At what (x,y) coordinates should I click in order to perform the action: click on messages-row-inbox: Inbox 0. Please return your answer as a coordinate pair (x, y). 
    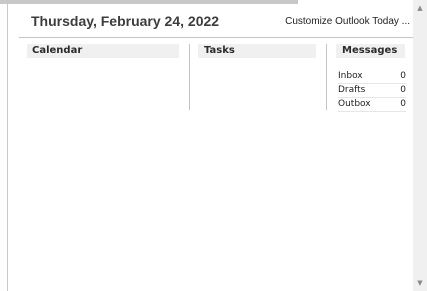
    Looking at the image, I should click on (372, 77).